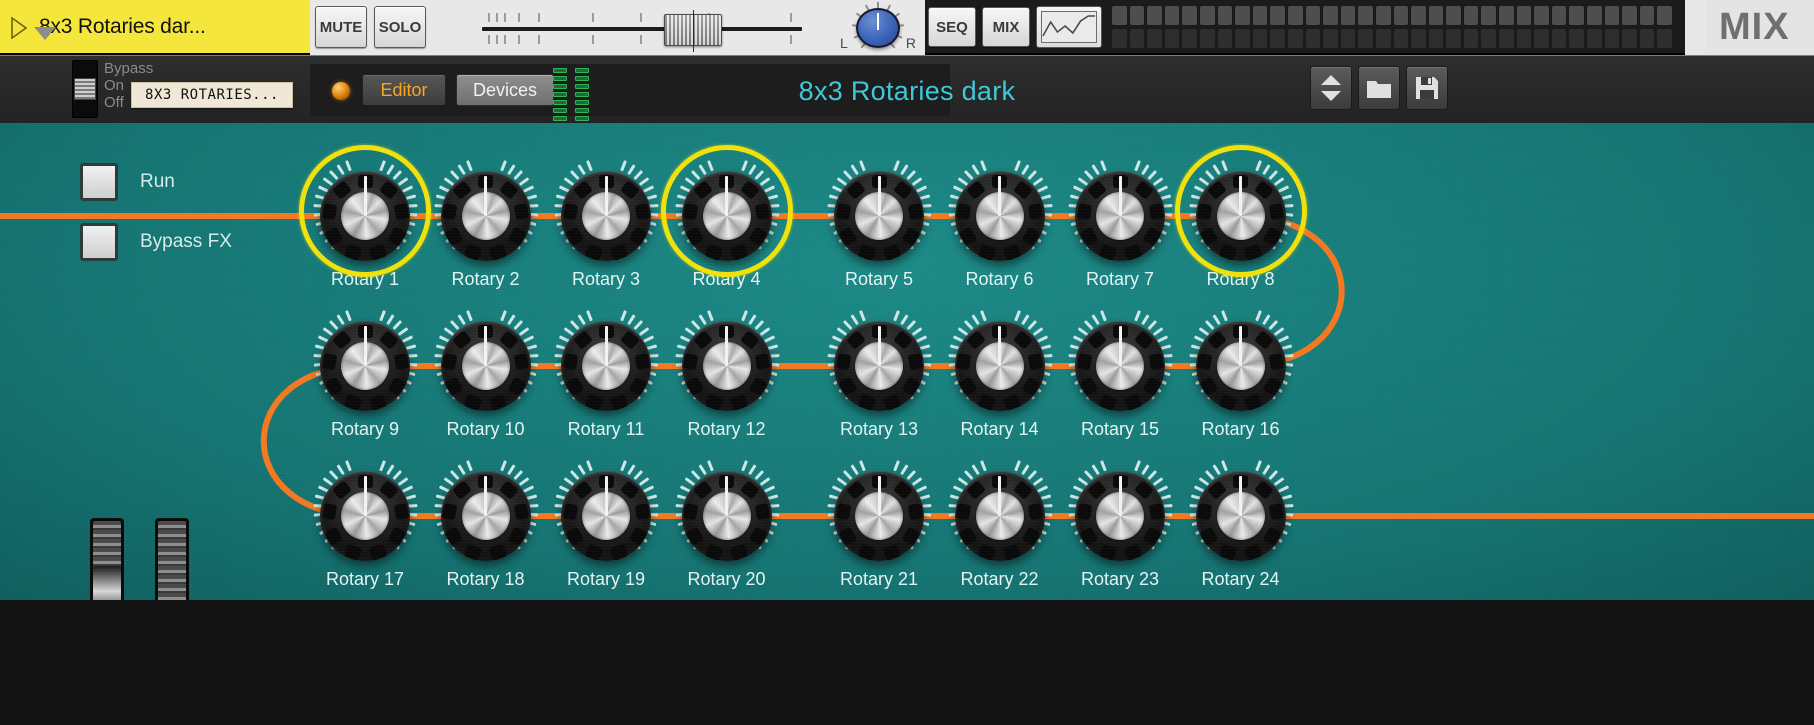  Describe the element at coordinates (1759, 27) in the screenshot. I see `mixer-panel-label: MIX` at that location.